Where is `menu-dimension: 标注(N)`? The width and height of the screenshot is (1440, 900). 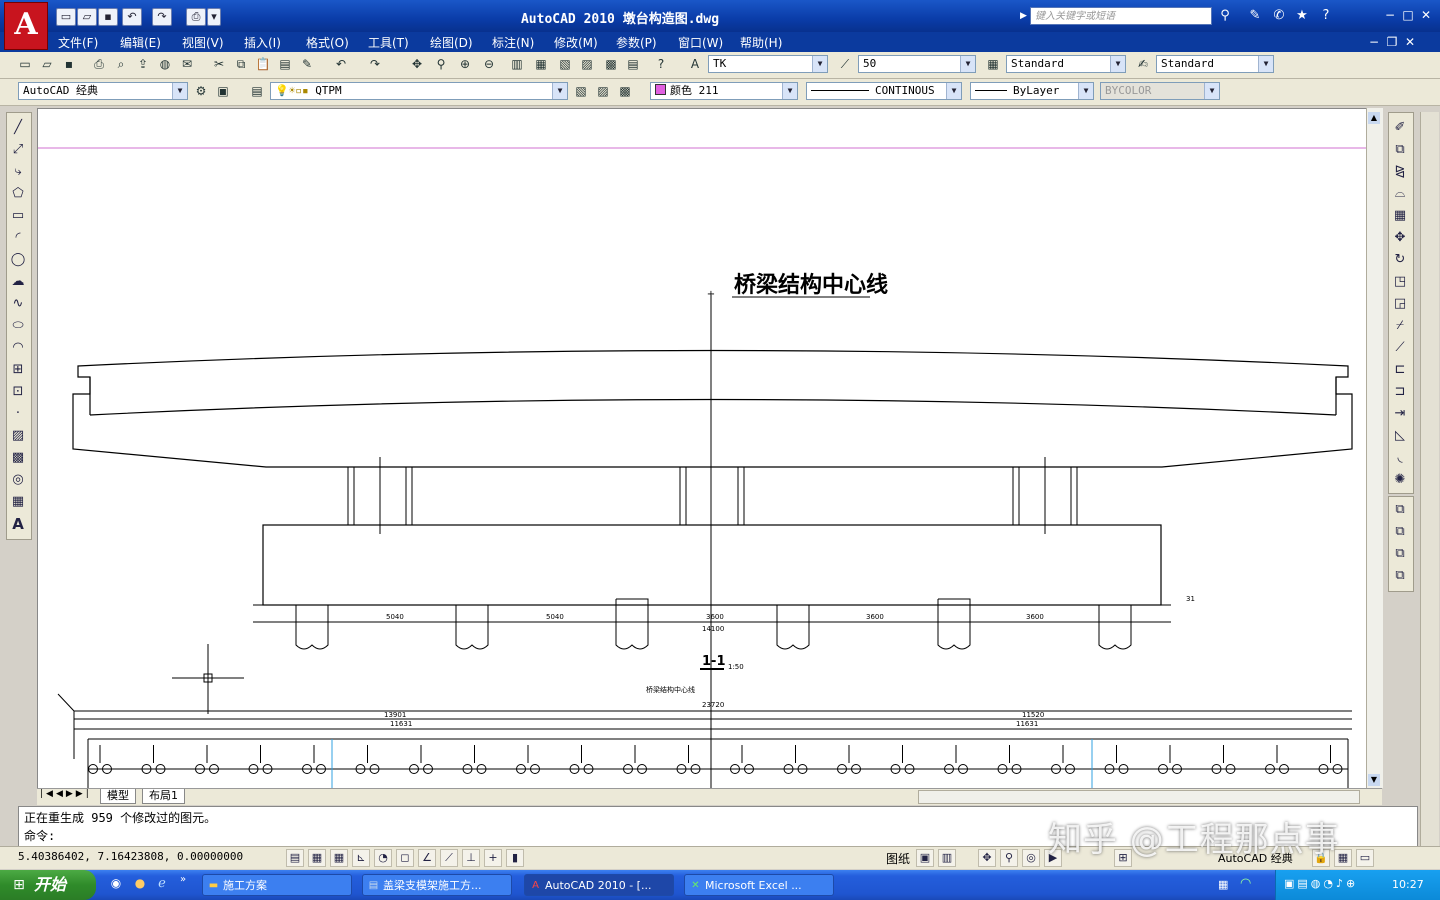
menu-dimension: 标注(N) is located at coordinates (513, 42).